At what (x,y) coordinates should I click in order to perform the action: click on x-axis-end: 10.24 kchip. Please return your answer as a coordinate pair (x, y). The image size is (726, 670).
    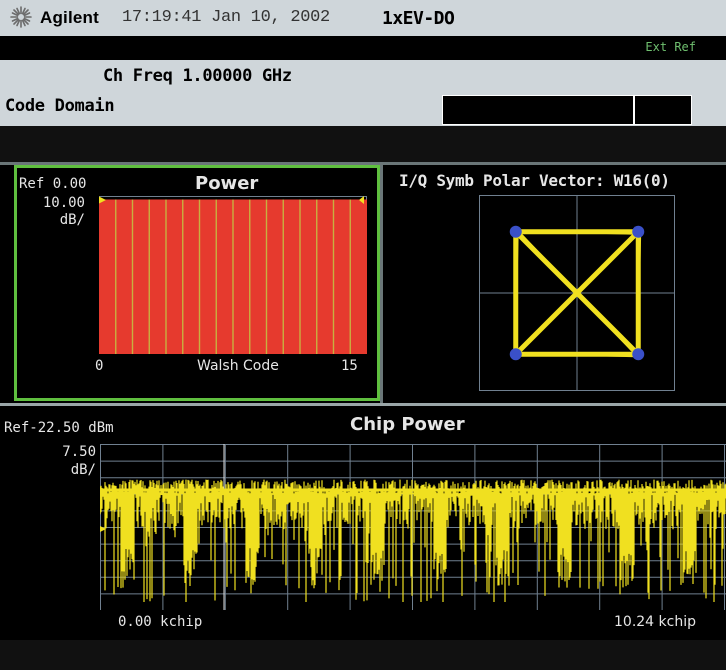
    Looking at the image, I should click on (655, 622).